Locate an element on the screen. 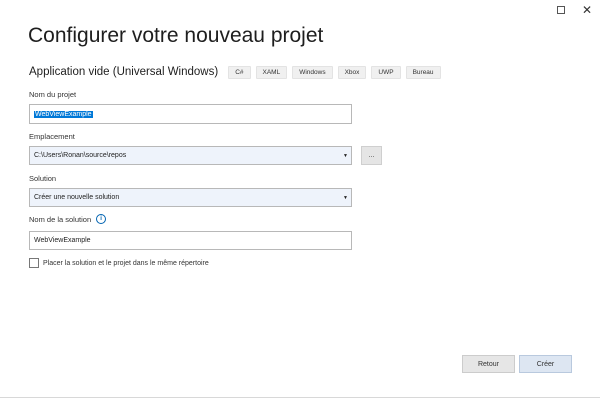 The height and width of the screenshot is (398, 600). tag-csharp: C# is located at coordinates (239, 72).